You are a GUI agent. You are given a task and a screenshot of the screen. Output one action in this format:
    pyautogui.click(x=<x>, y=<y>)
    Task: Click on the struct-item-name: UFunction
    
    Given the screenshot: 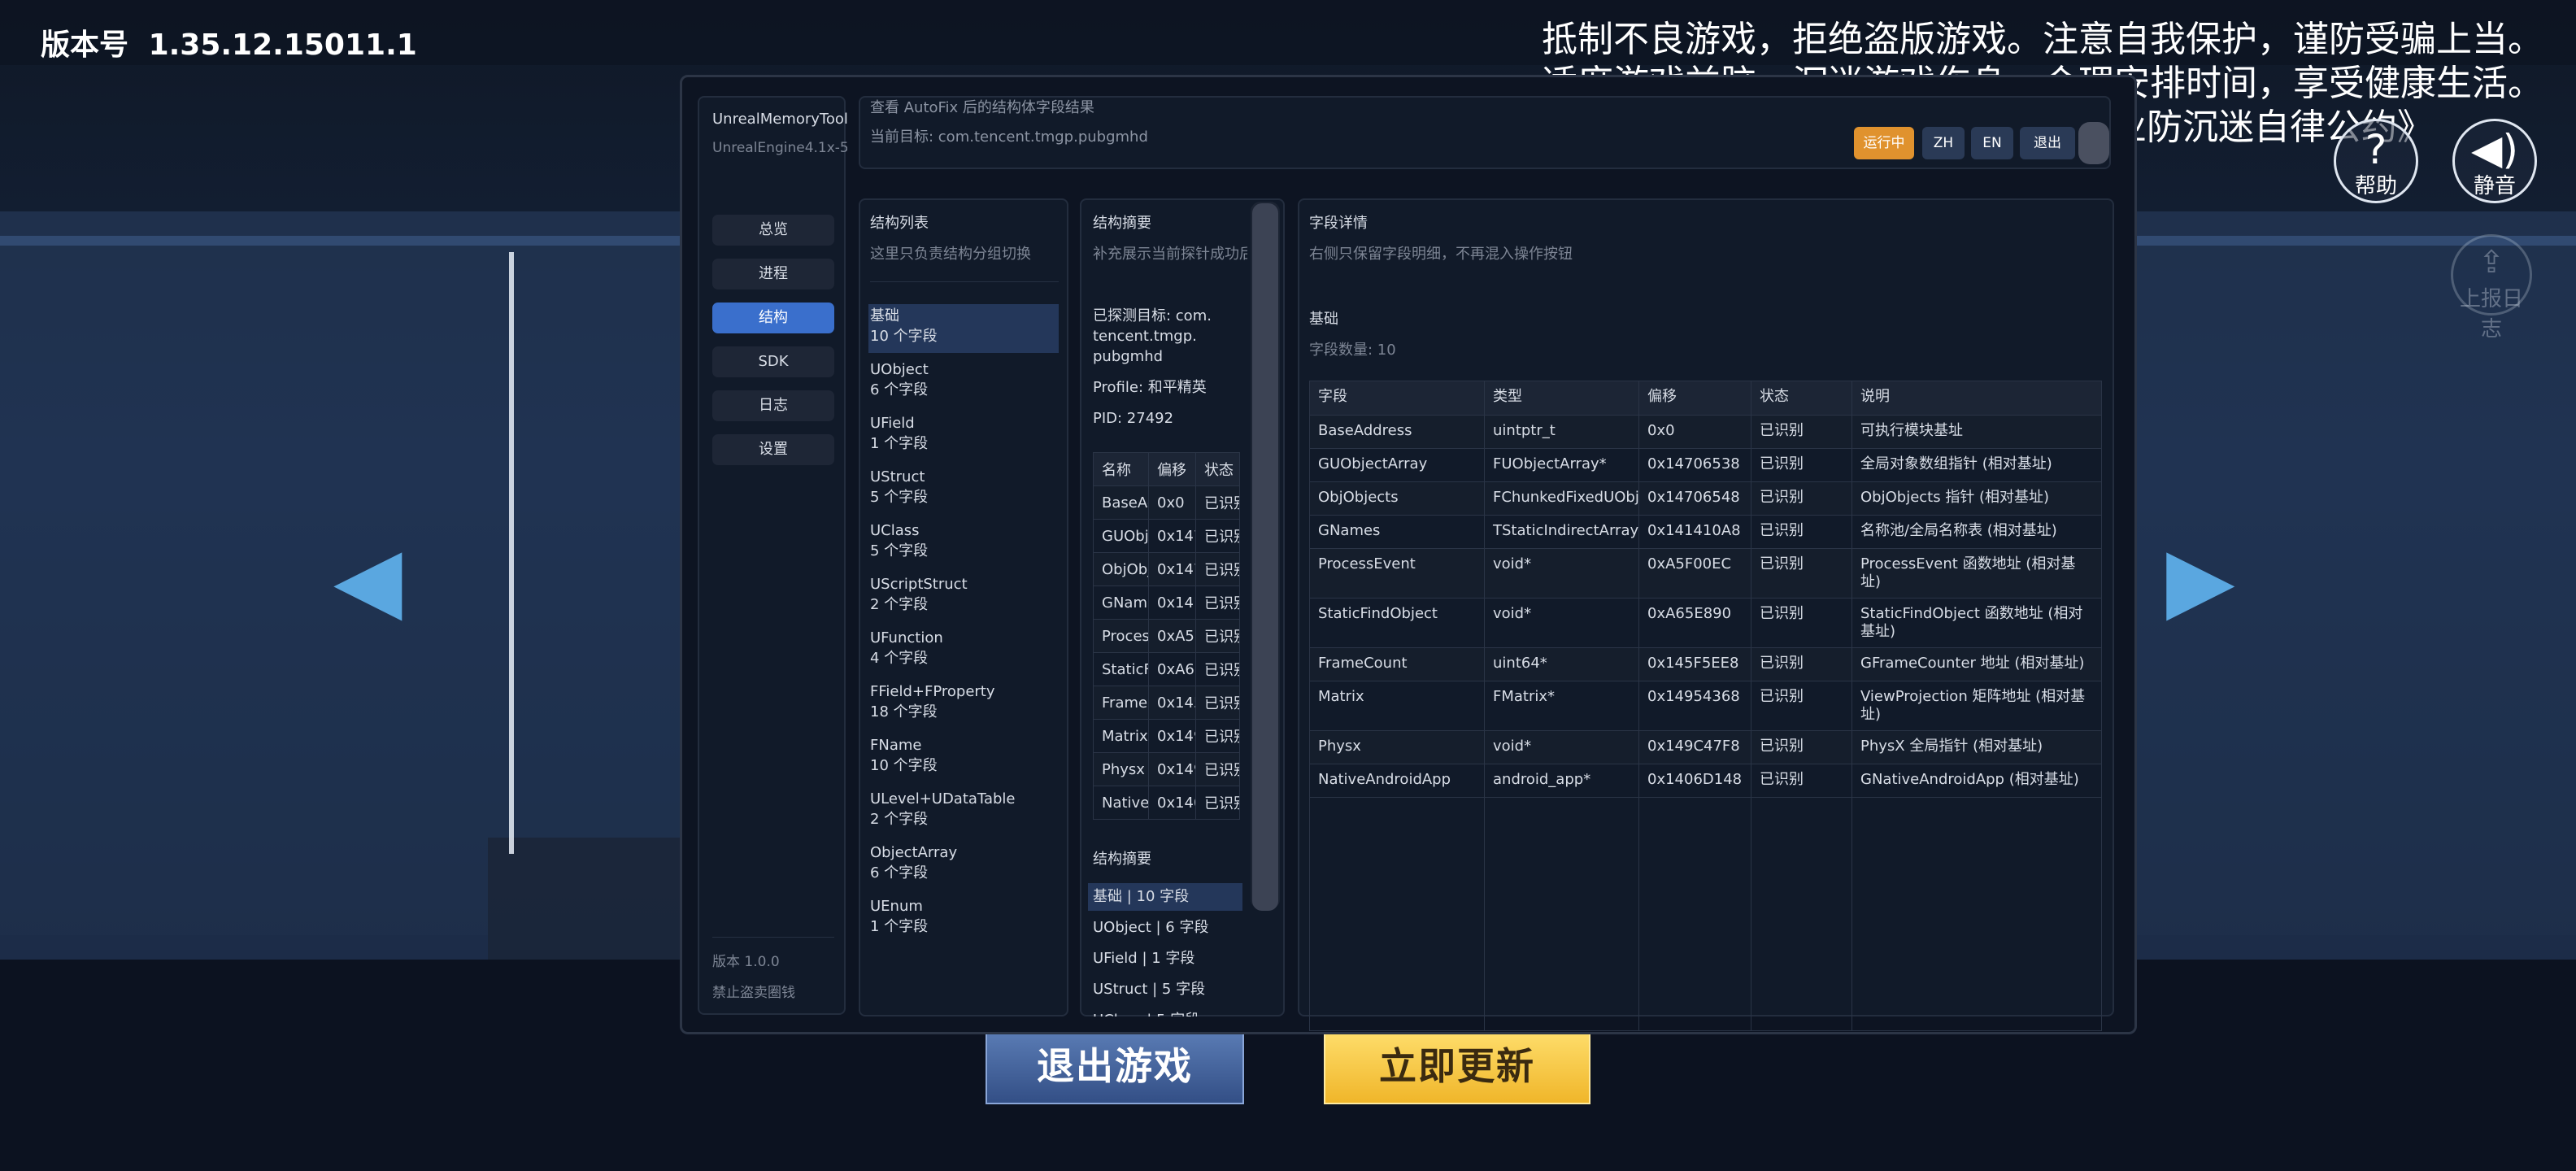 What is the action you would take?
    pyautogui.click(x=906, y=638)
    